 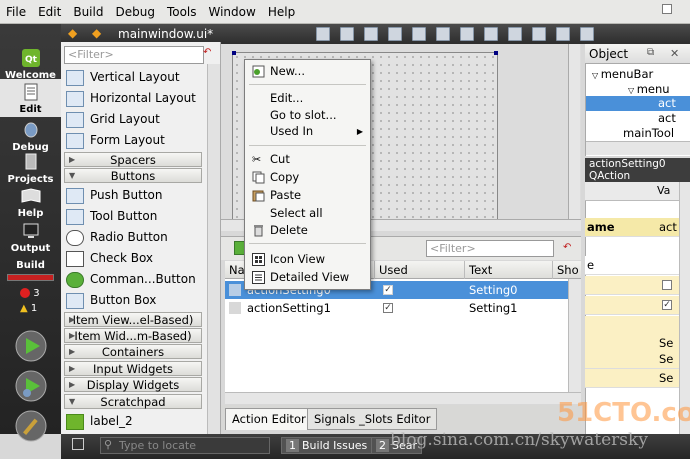 What do you see at coordinates (133, 77) in the screenshot?
I see `widget-vertical-layout: Vertical Layout` at bounding box center [133, 77].